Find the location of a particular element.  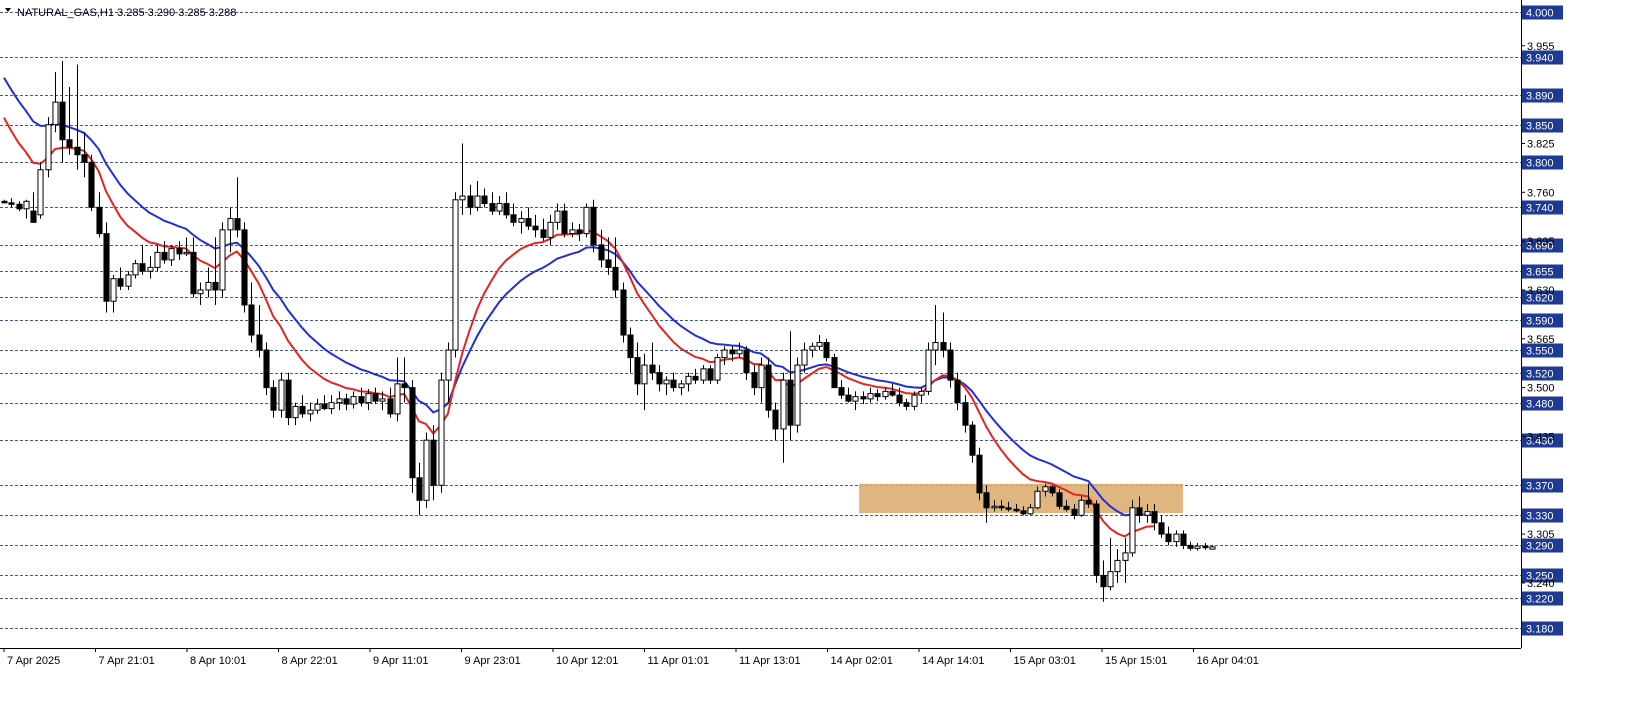

time-tick-label: 8 Apr 22:01 is located at coordinates (310, 661).